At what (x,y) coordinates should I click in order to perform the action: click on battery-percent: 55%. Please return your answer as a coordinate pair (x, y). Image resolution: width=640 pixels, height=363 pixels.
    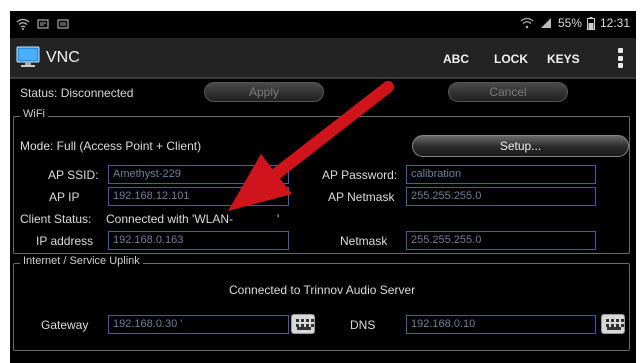
    Looking at the image, I should click on (569, 23).